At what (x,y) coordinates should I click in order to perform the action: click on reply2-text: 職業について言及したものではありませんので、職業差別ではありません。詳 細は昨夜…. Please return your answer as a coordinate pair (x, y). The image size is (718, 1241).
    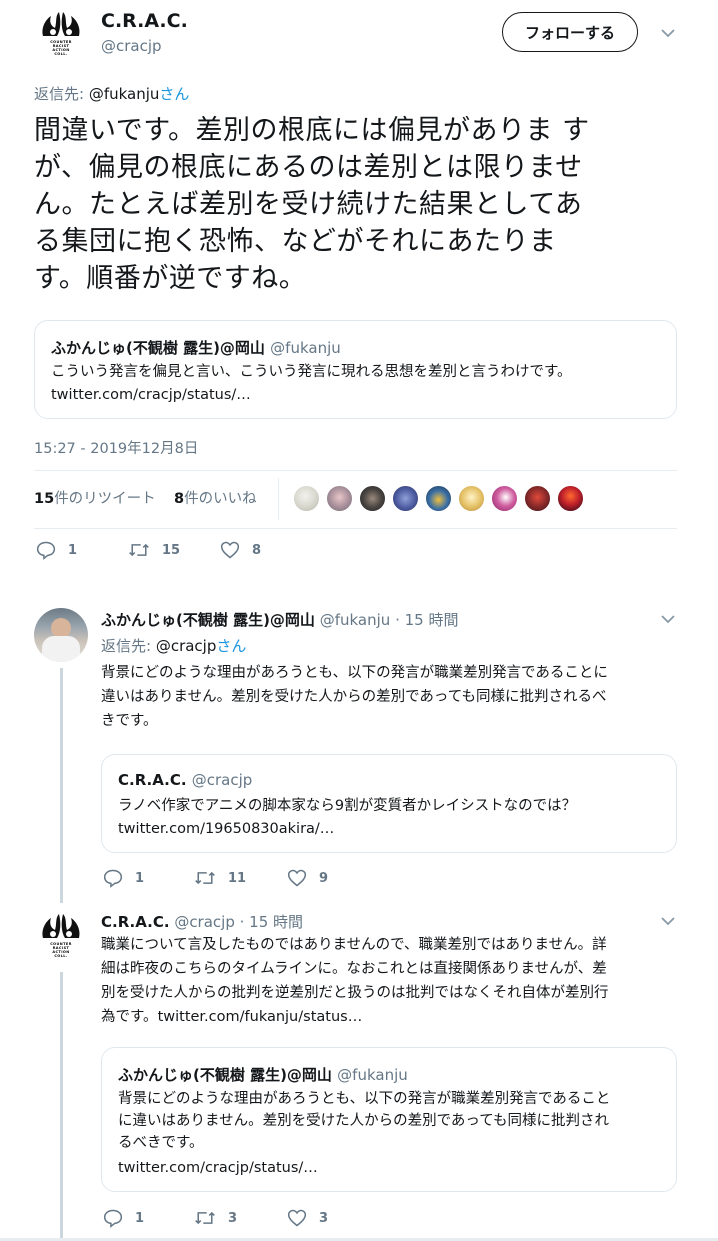
    Looking at the image, I should click on (355, 981).